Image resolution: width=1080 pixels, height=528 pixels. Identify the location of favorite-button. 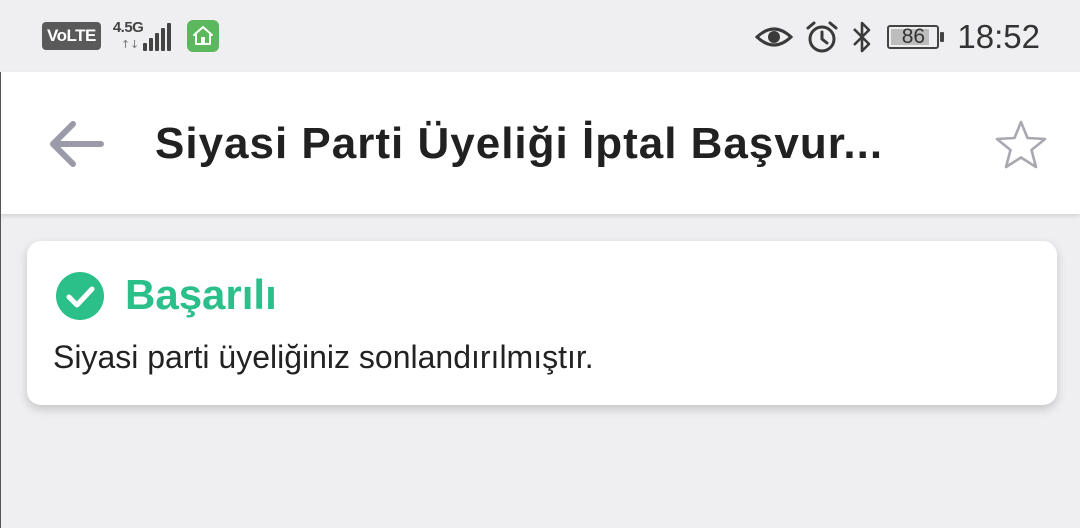
(1021, 145).